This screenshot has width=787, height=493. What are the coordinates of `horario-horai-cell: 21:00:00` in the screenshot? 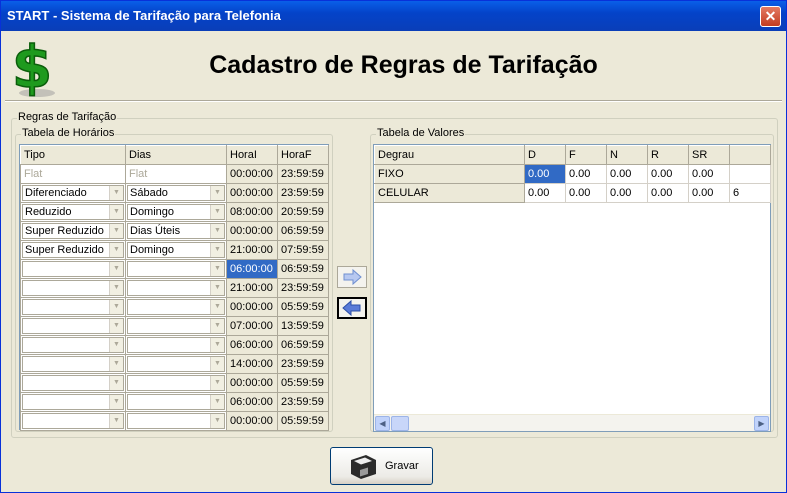 It's located at (252, 250).